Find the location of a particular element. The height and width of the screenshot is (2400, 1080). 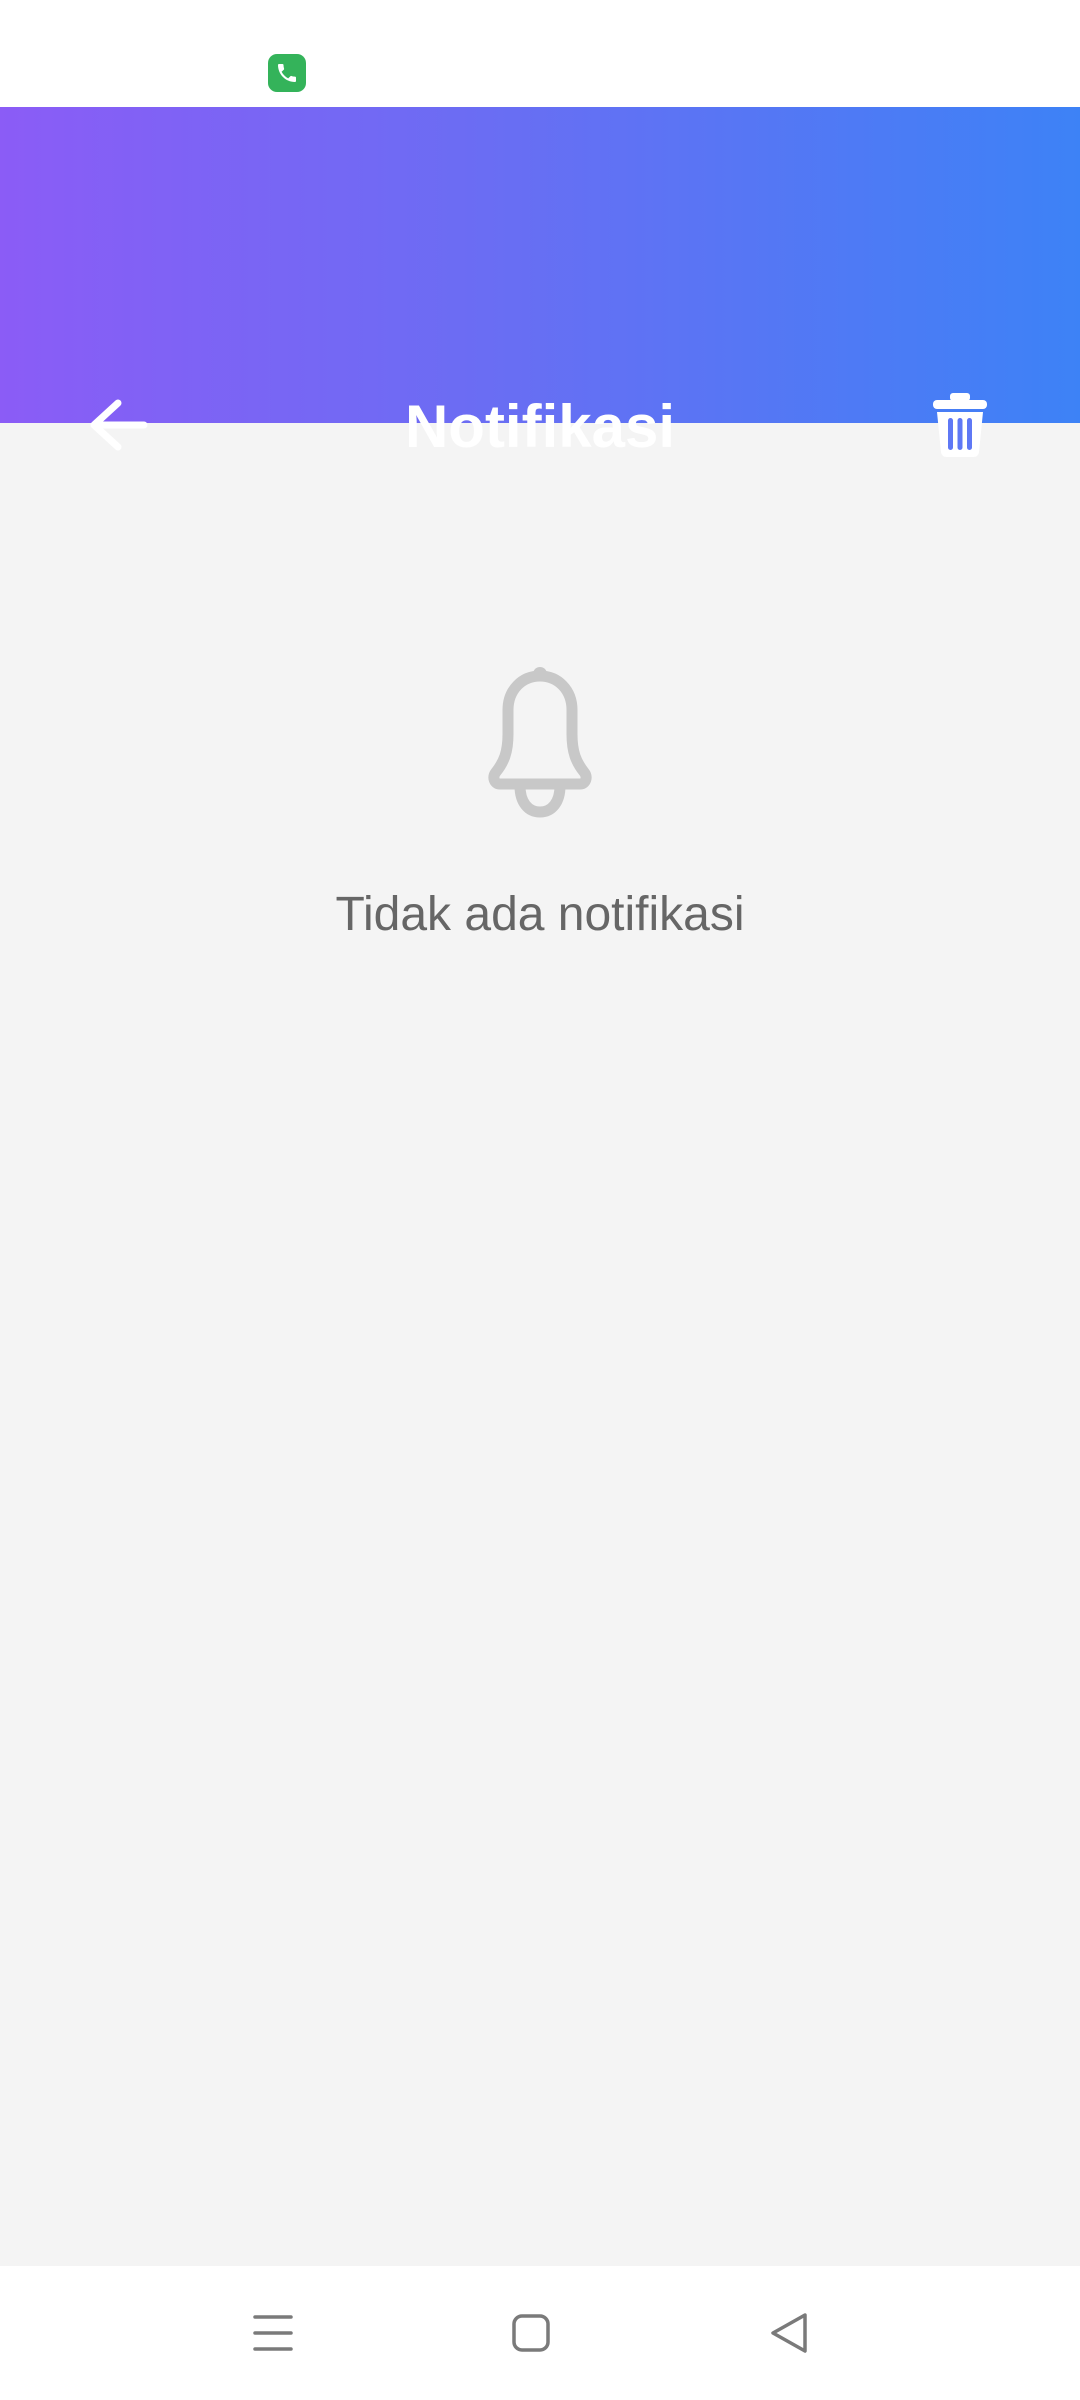

home-button is located at coordinates (531, 2333).